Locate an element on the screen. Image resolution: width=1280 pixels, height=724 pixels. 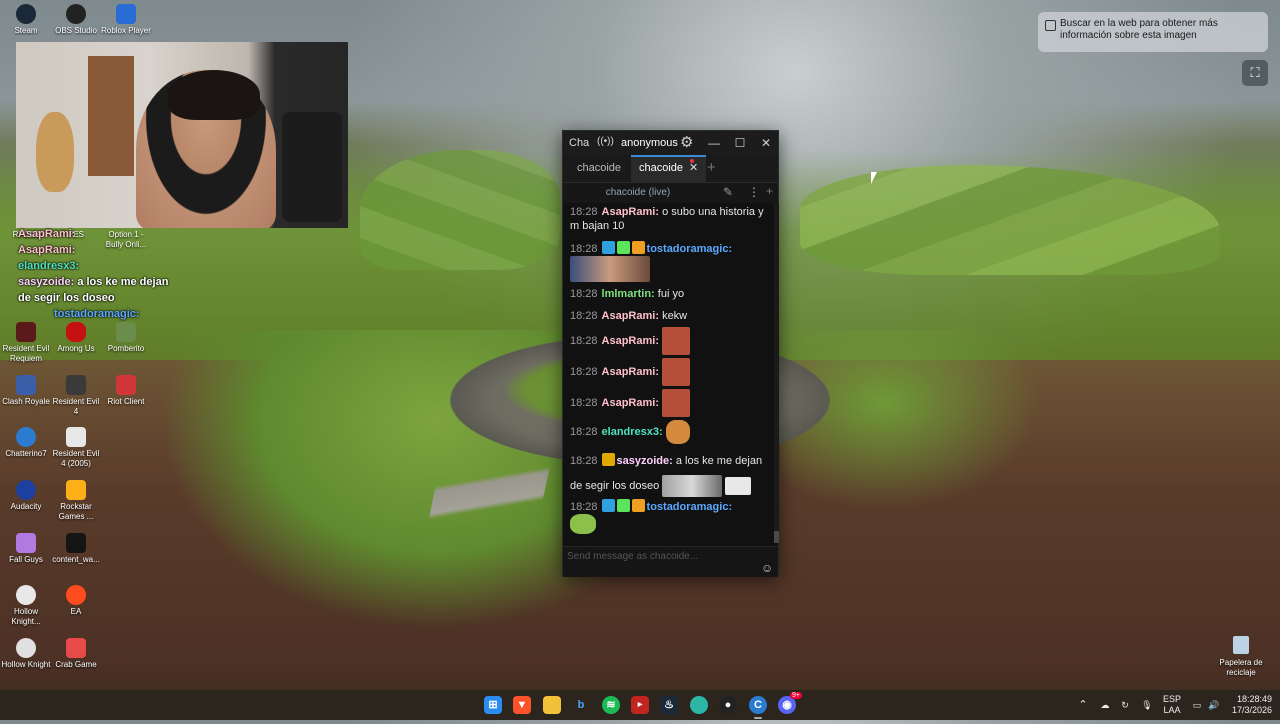
steam-icon: ♨ is located at coordinates (669, 705).